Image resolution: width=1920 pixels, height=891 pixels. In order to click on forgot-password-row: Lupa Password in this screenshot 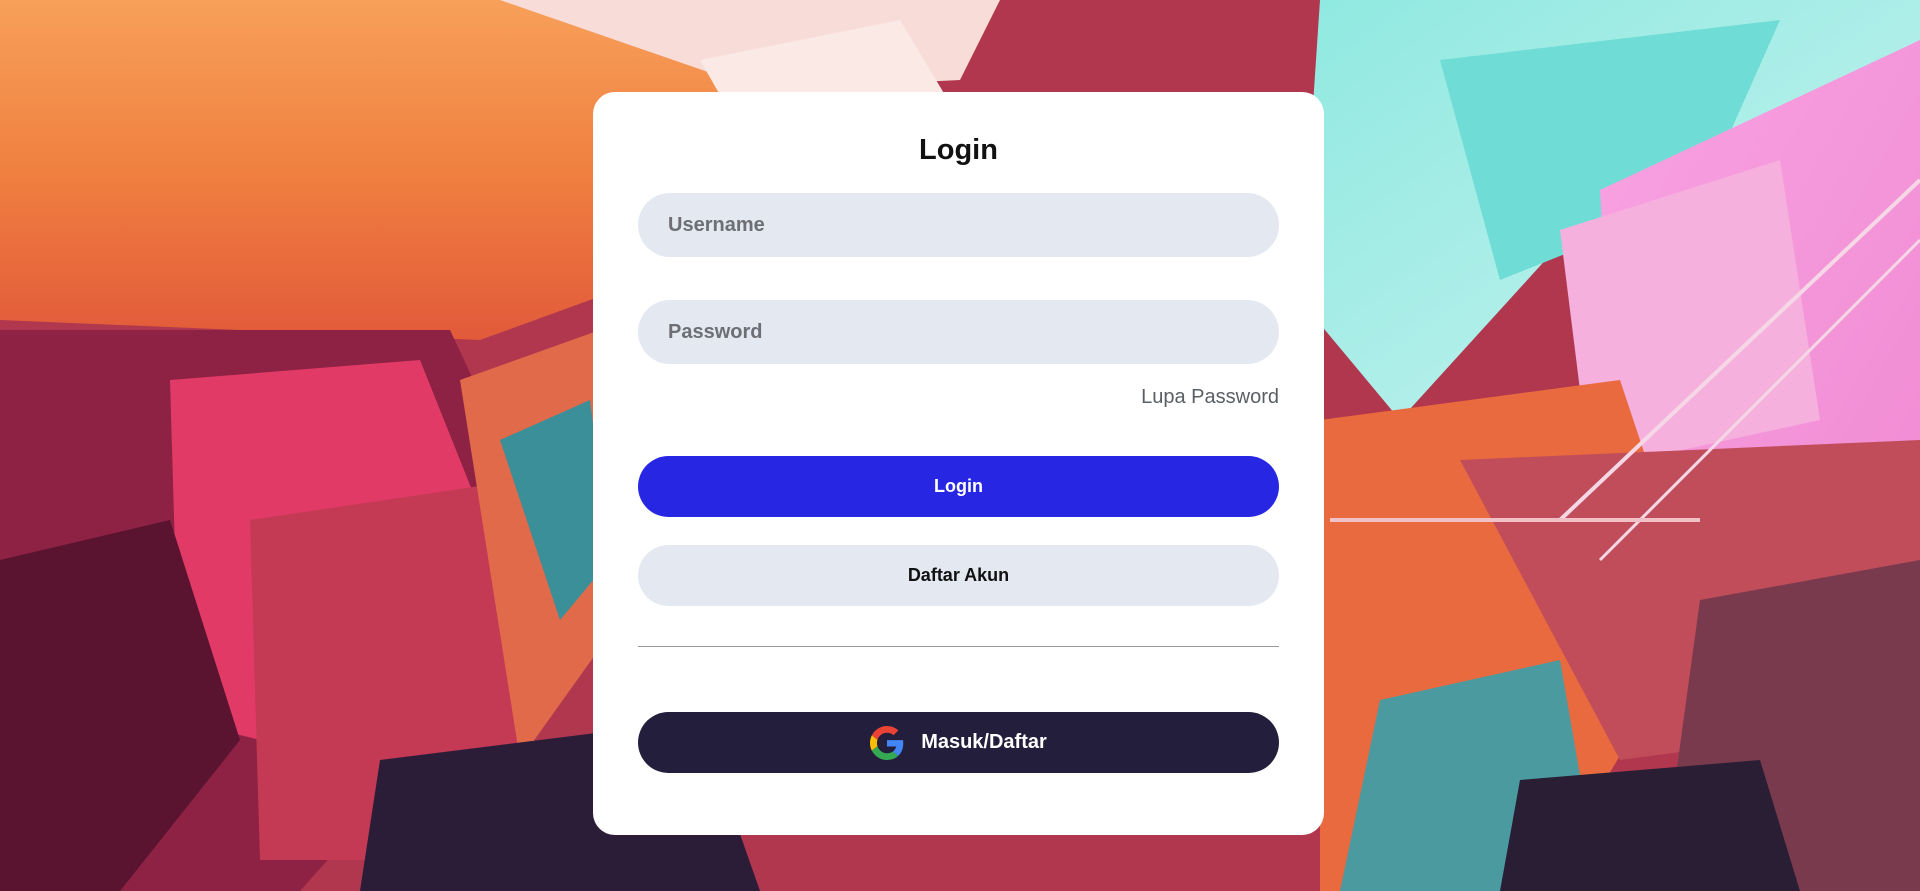, I will do `click(958, 398)`.